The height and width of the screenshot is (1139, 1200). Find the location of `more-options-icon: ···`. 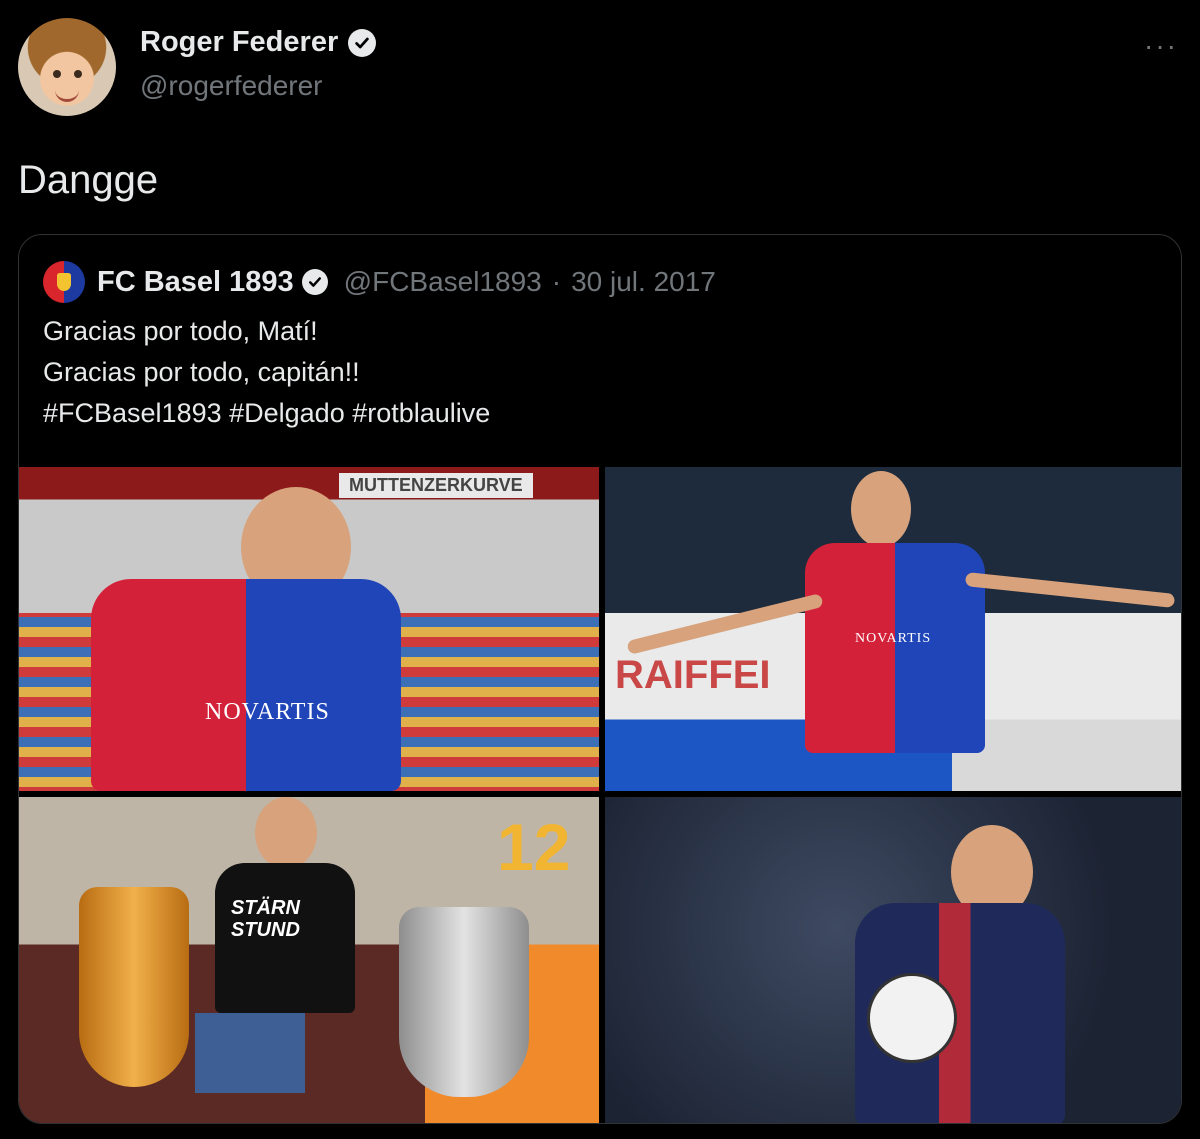

more-options-icon: ··· is located at coordinates (1161, 46).